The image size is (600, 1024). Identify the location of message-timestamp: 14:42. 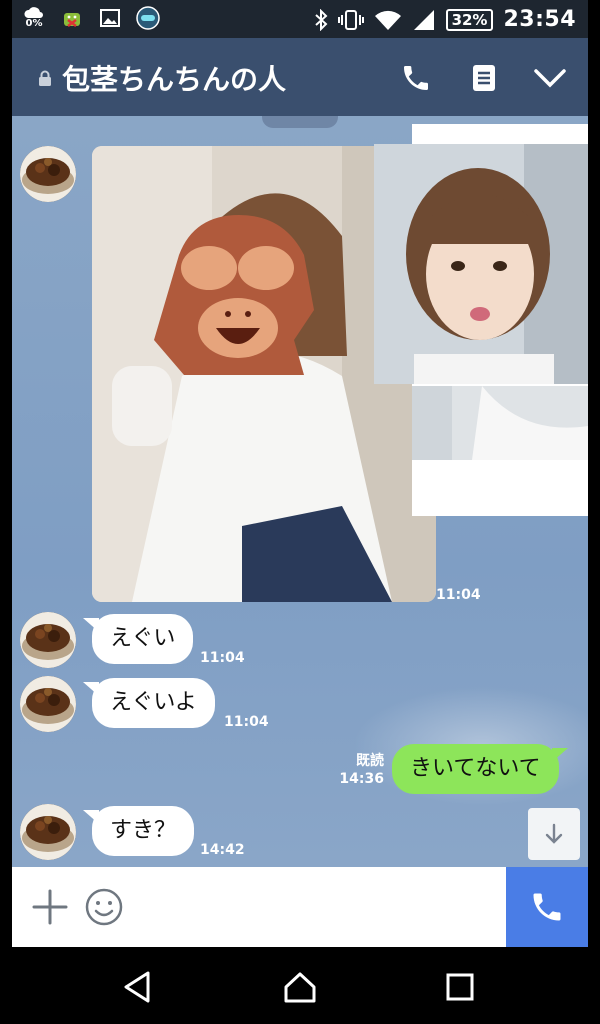
(222, 850).